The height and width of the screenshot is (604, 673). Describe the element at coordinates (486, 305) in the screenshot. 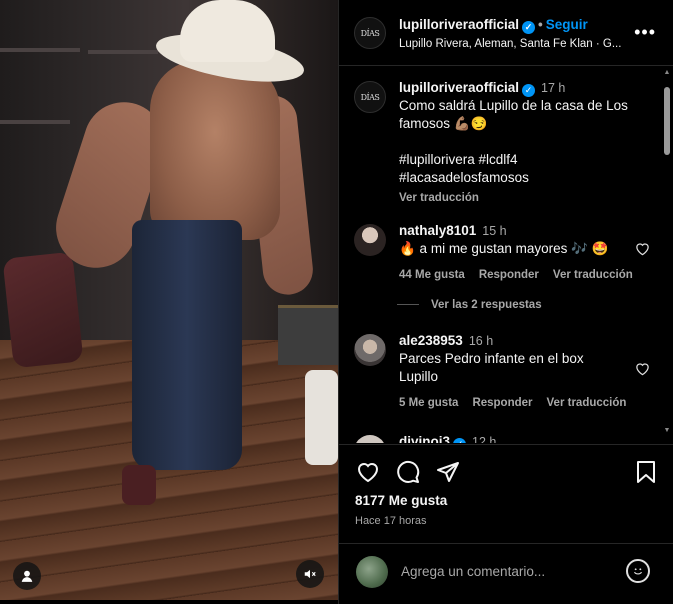

I see `view-replies-label: Ver las 2 respuestas` at that location.